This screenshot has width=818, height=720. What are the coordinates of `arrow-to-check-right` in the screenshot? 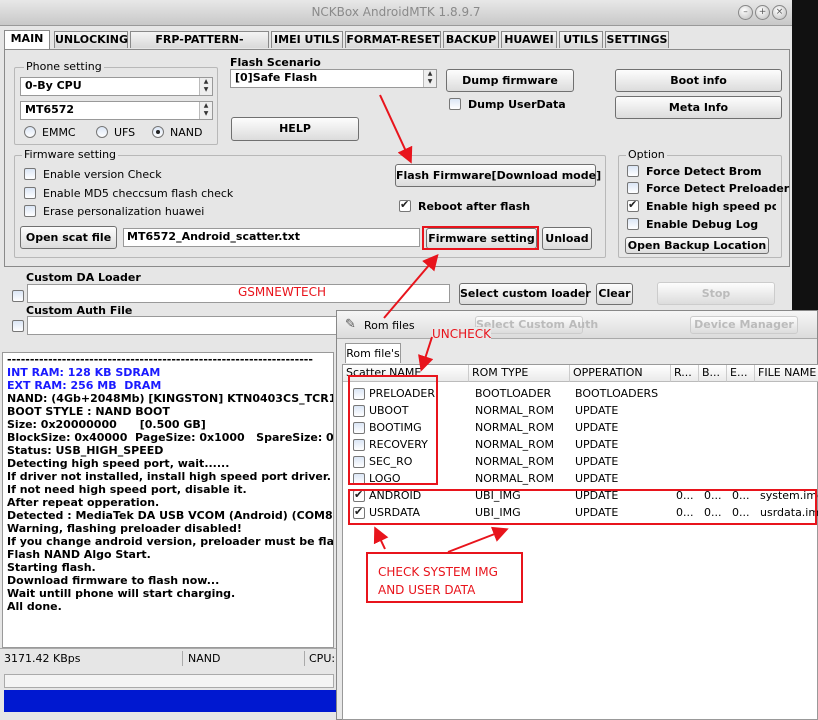 It's located at (478, 539).